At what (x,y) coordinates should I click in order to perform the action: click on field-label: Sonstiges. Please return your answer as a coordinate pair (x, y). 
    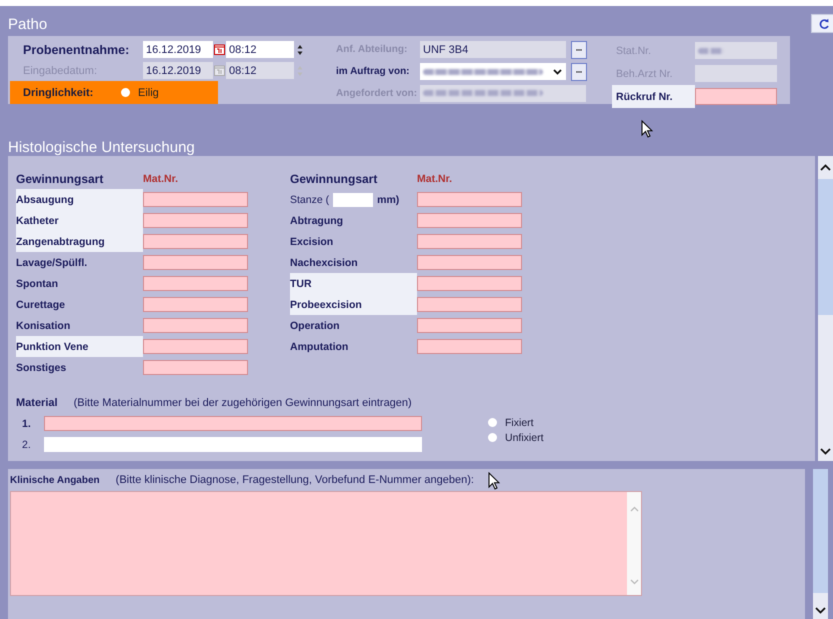
    Looking at the image, I should click on (42, 368).